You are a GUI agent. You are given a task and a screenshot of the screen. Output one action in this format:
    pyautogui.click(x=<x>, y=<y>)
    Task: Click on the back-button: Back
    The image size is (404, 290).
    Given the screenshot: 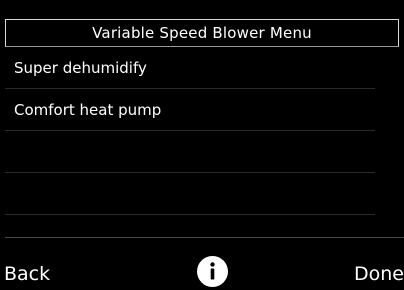 What is the action you would take?
    pyautogui.click(x=27, y=274)
    